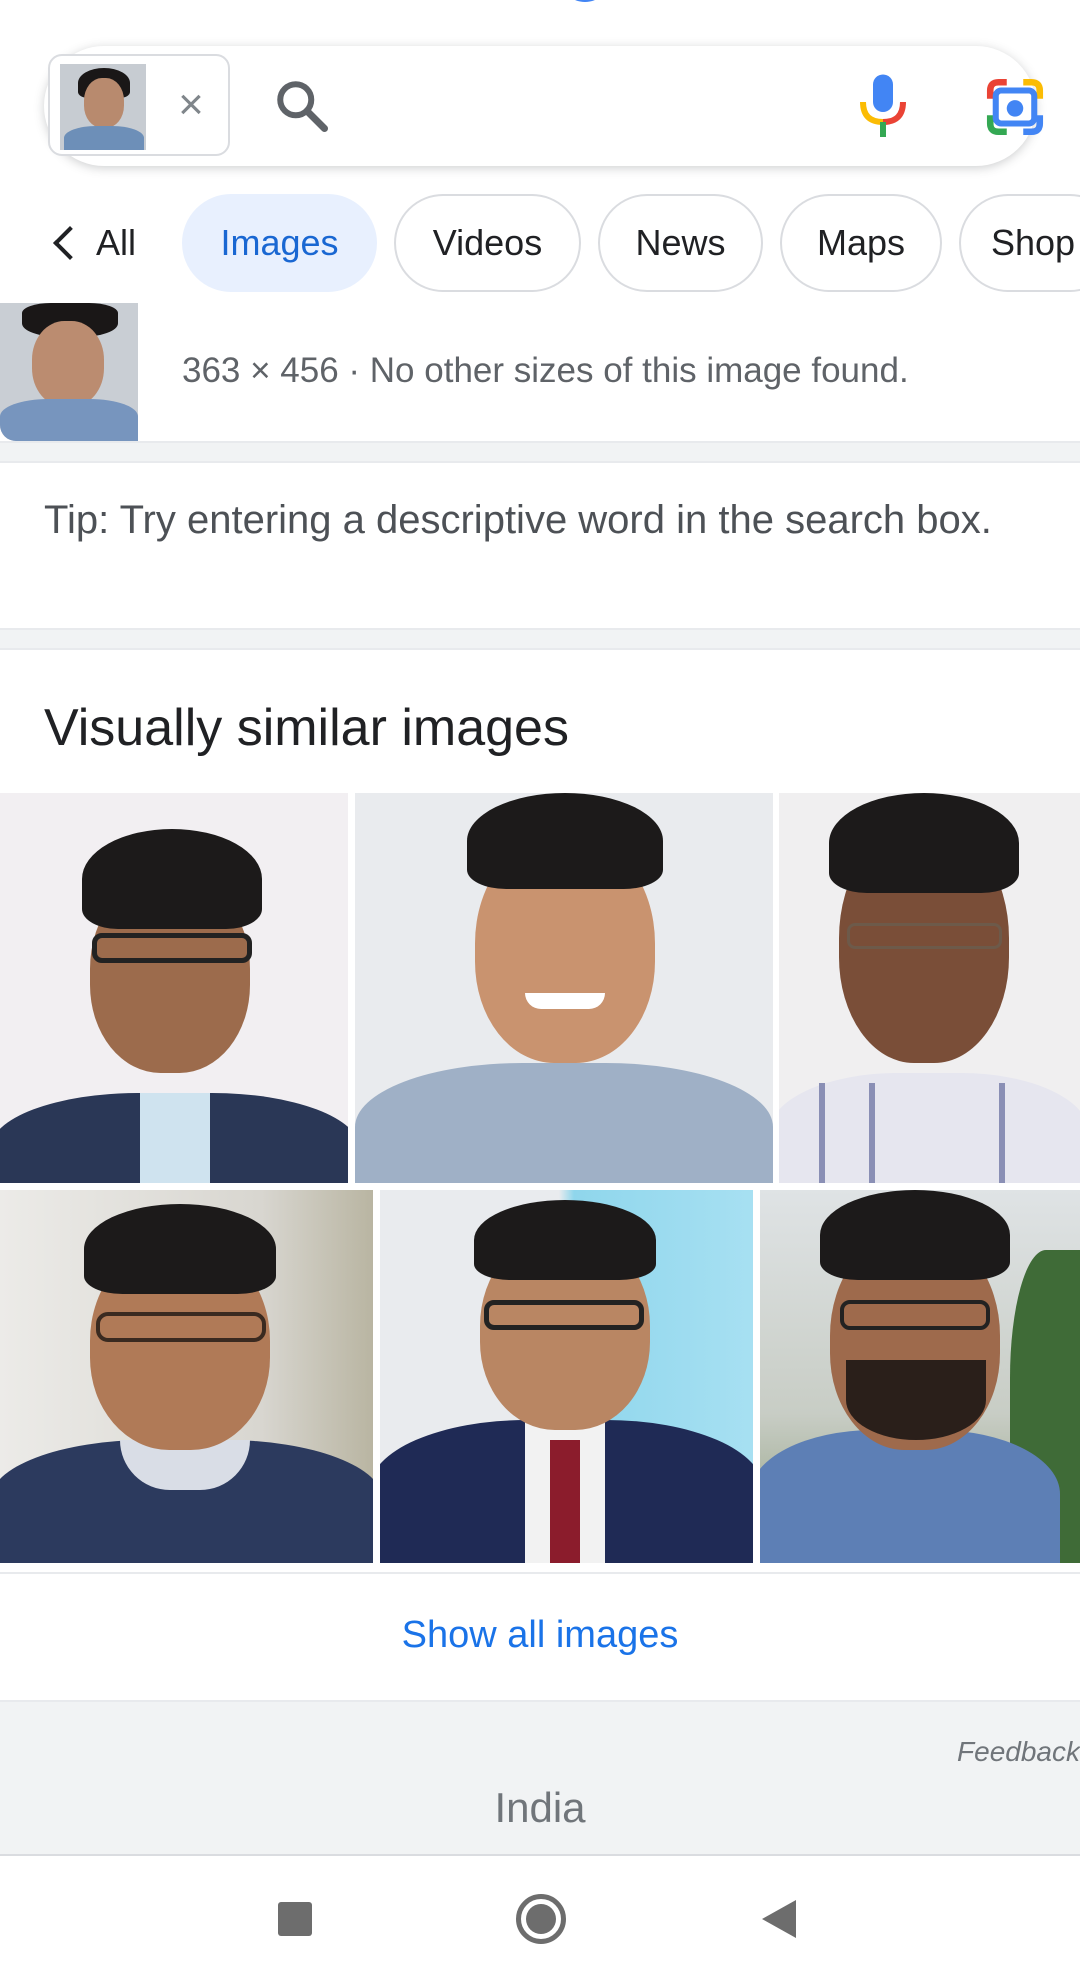 The image size is (1080, 1982). I want to click on tab-news: News, so click(680, 243).